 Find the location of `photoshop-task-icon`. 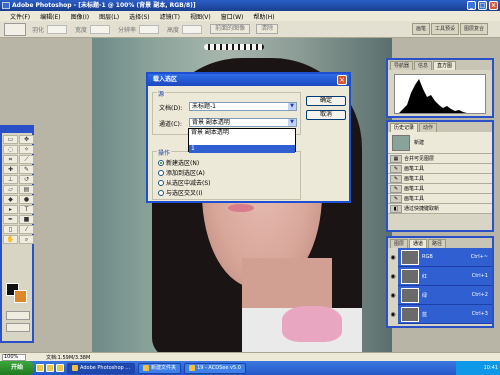

photoshop-task-icon is located at coordinates (75, 368).